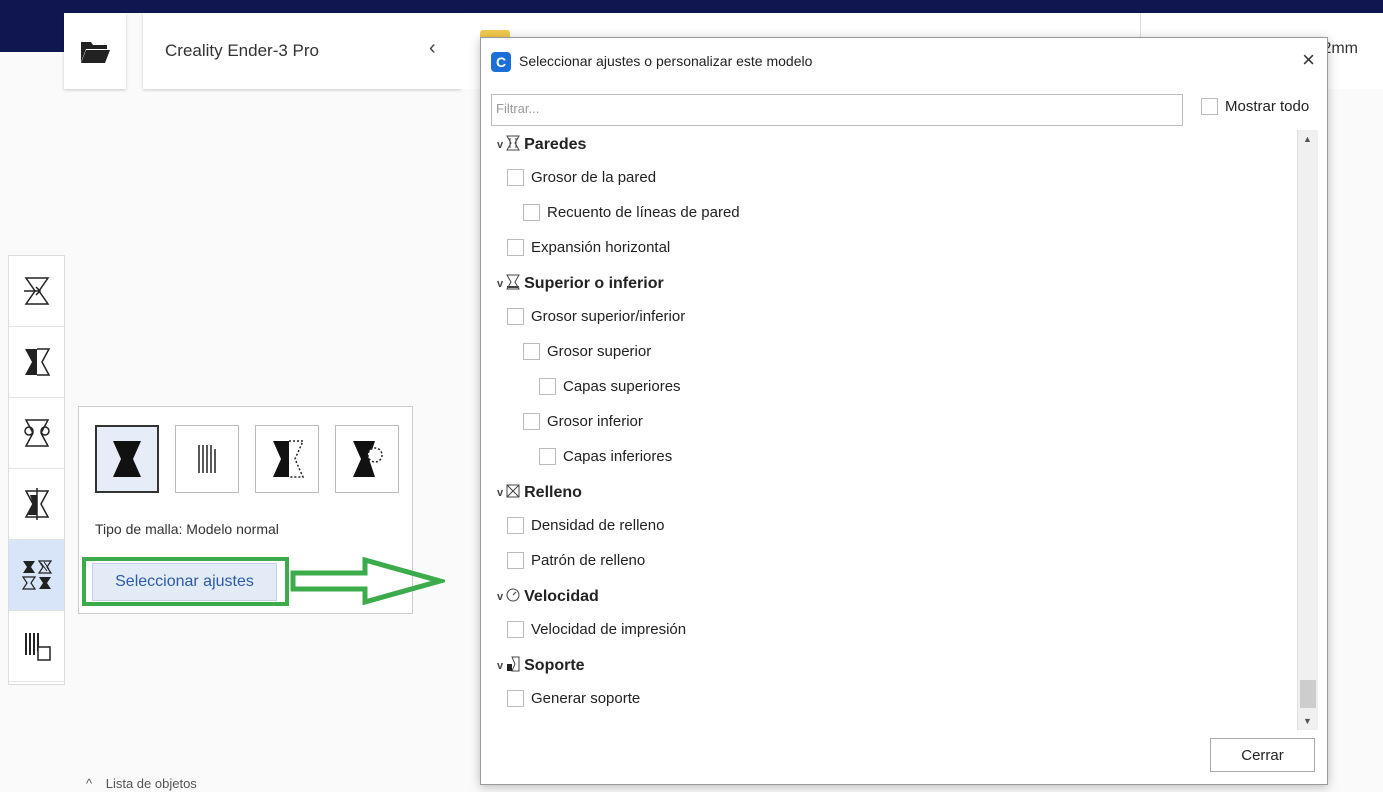  Describe the element at coordinates (1307, 139) in the screenshot. I see `scroll-up-arrow: ▲` at that location.